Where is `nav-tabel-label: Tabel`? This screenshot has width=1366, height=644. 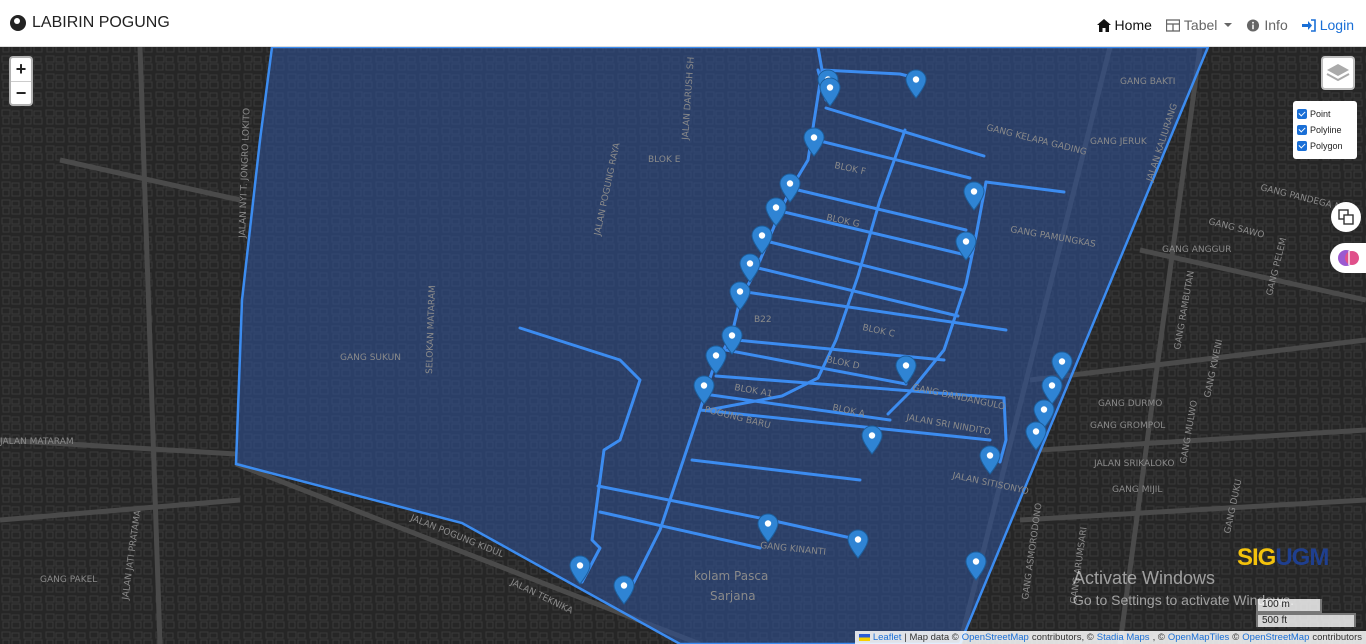 nav-tabel-label: Tabel is located at coordinates (1200, 25).